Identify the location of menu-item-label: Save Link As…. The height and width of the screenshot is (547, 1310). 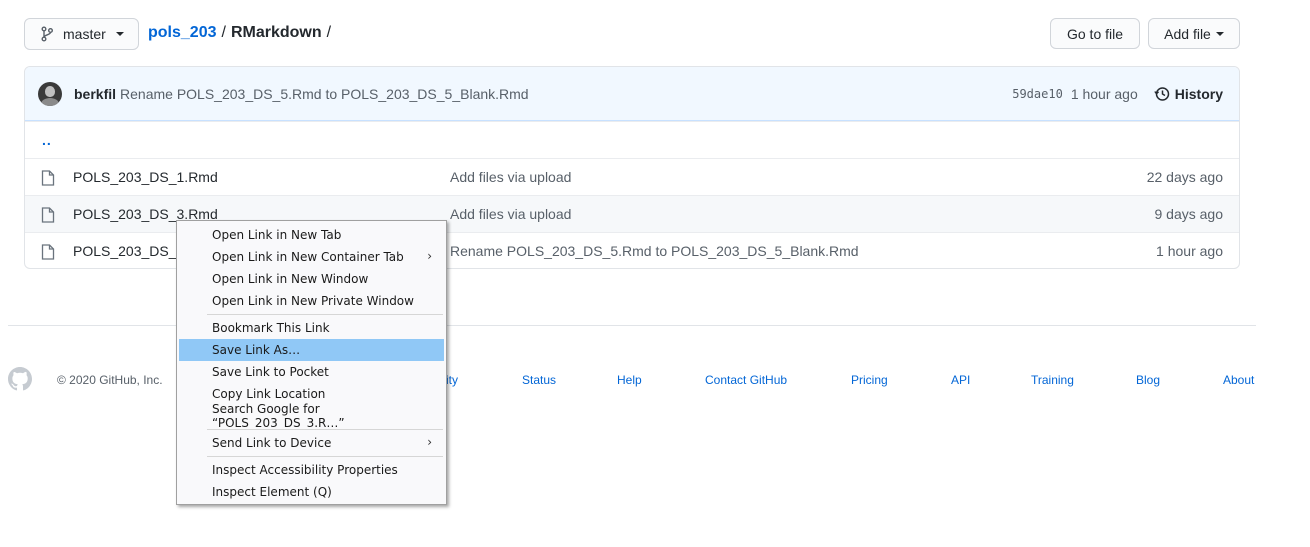
(256, 350).